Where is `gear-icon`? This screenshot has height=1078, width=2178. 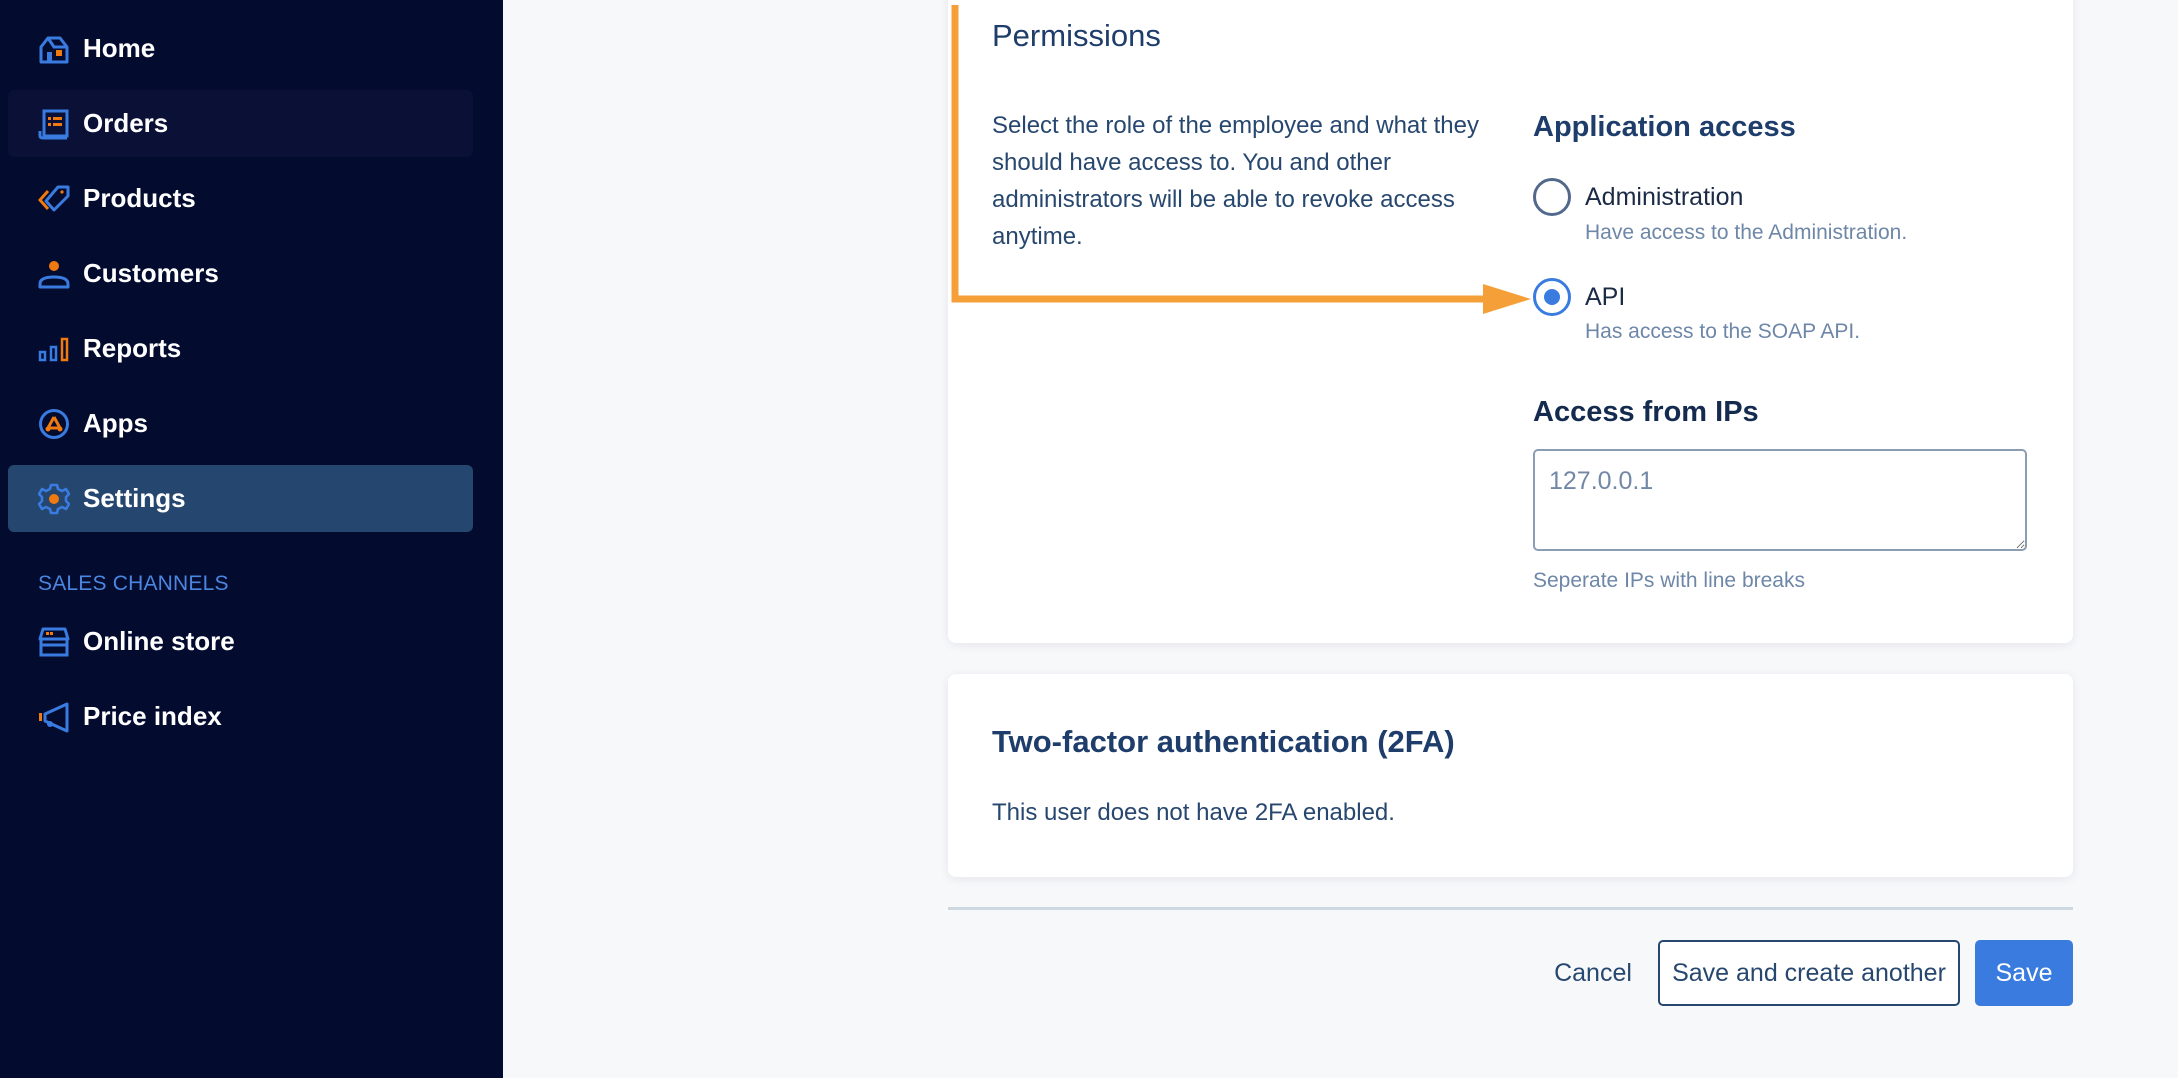 gear-icon is located at coordinates (54, 498).